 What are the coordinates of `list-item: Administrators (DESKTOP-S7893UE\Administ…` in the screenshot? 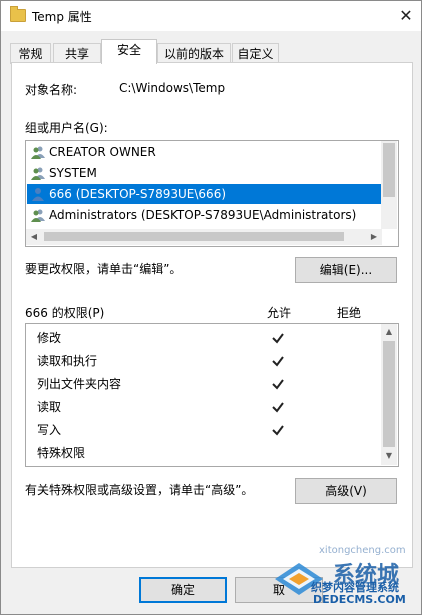 It's located at (205, 215).